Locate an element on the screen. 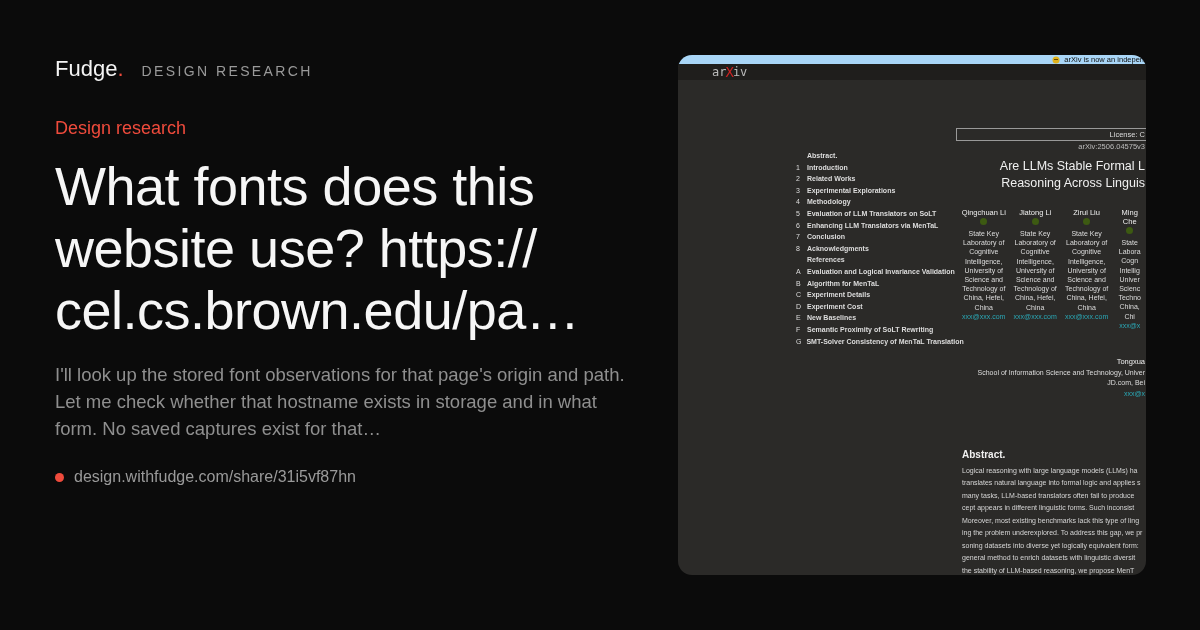  brand-name: Fudge is located at coordinates (86, 68).